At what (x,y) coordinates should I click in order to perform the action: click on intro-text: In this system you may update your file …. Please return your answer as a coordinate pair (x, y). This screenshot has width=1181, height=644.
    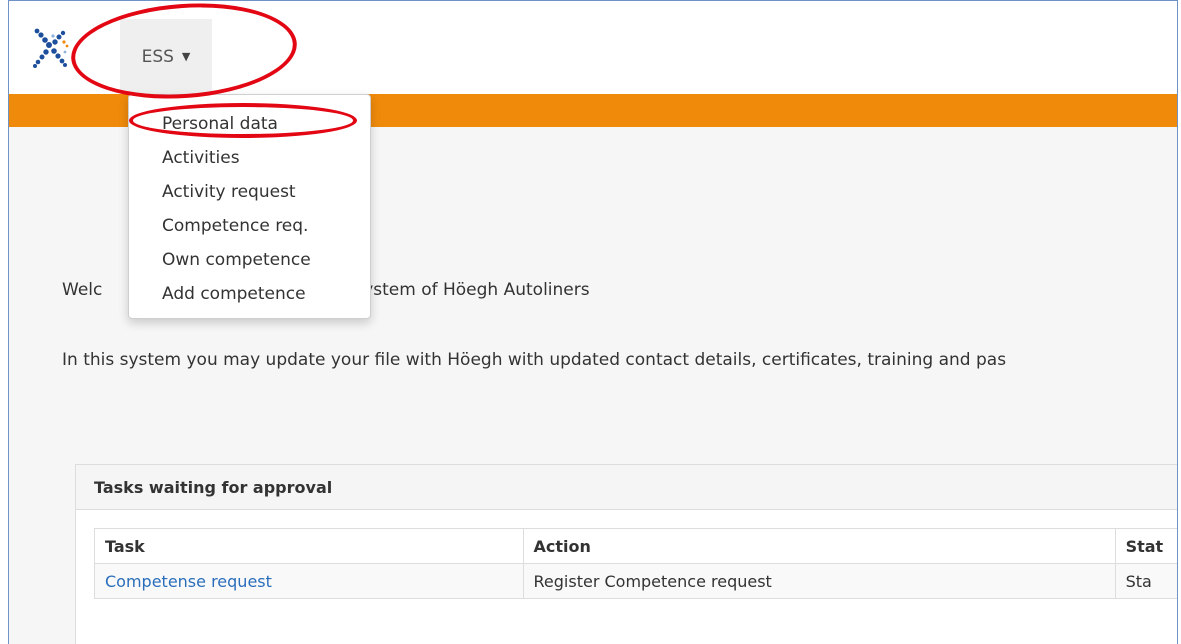
    Looking at the image, I should click on (534, 360).